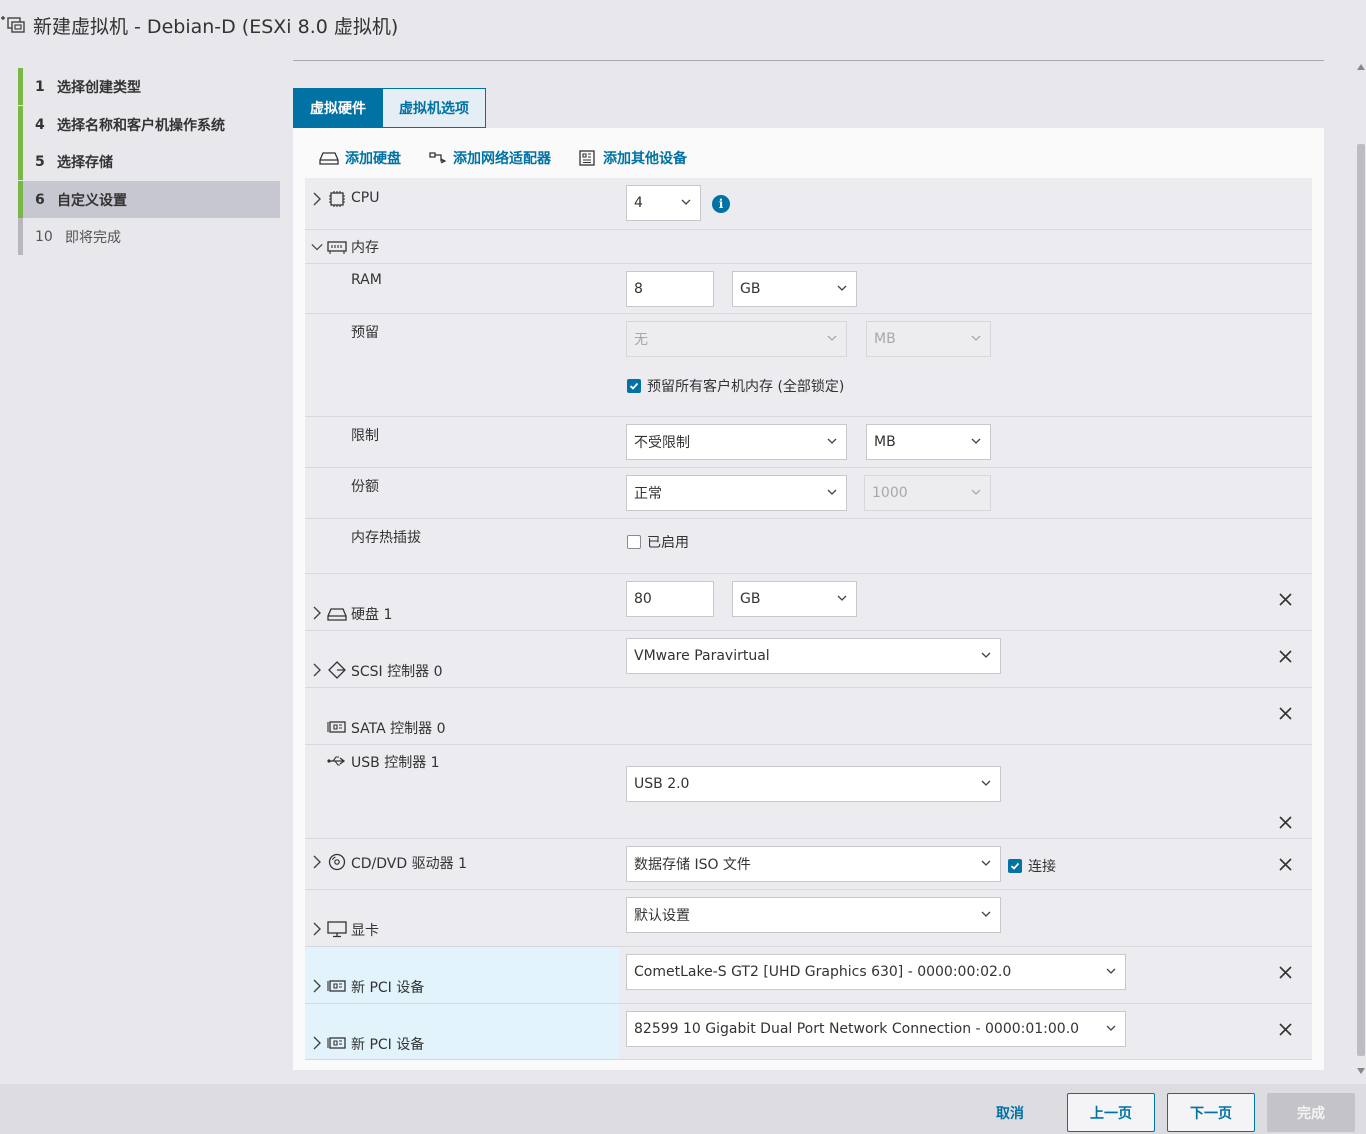 This screenshot has height=1134, width=1366. Describe the element at coordinates (1285, 1029) in the screenshot. I see `remove-pci-2-close-icon` at that location.